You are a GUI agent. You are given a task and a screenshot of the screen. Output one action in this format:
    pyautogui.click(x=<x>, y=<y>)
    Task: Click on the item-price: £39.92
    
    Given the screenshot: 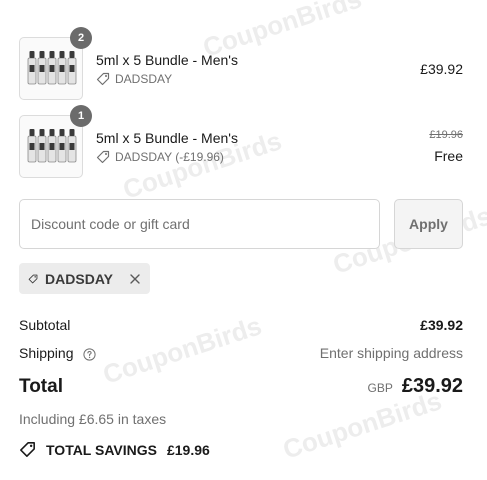 What is the action you would take?
    pyautogui.click(x=441, y=69)
    